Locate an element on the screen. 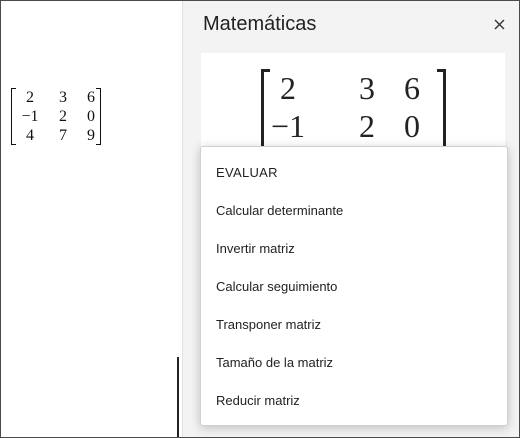 The height and width of the screenshot is (438, 520). close-icon is located at coordinates (499, 24).